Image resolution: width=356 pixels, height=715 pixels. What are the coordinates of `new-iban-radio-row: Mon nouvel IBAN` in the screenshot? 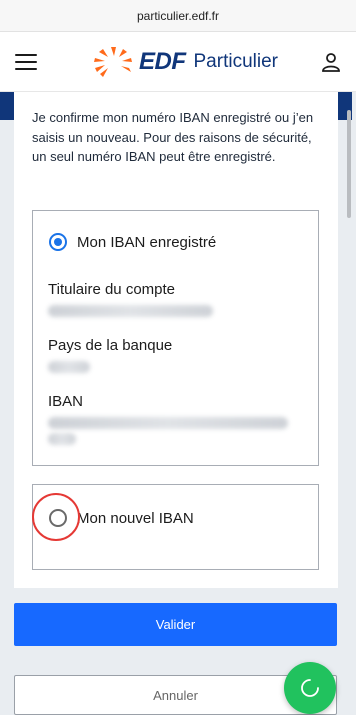 It's located at (121, 518).